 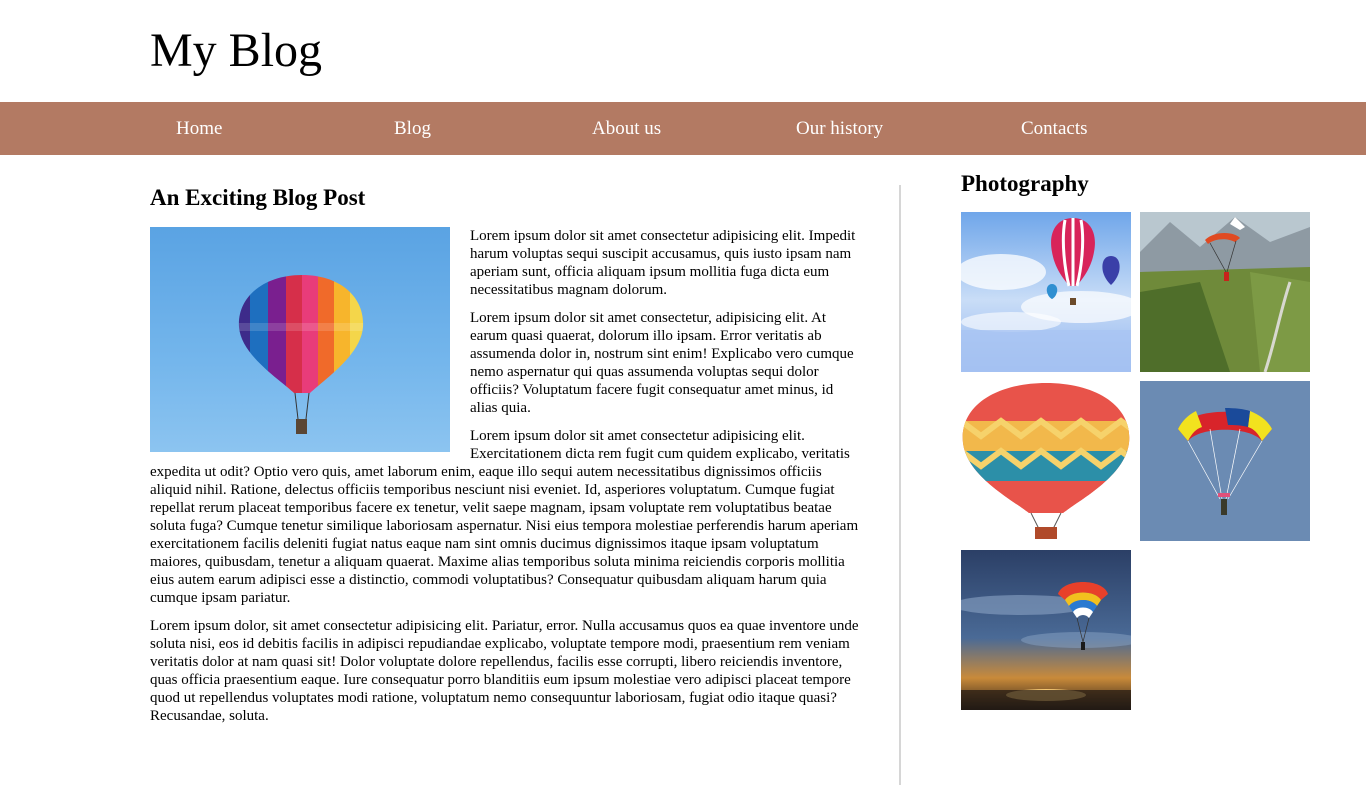 What do you see at coordinates (1225, 292) in the screenshot?
I see `paraglider-over-valley-photo` at bounding box center [1225, 292].